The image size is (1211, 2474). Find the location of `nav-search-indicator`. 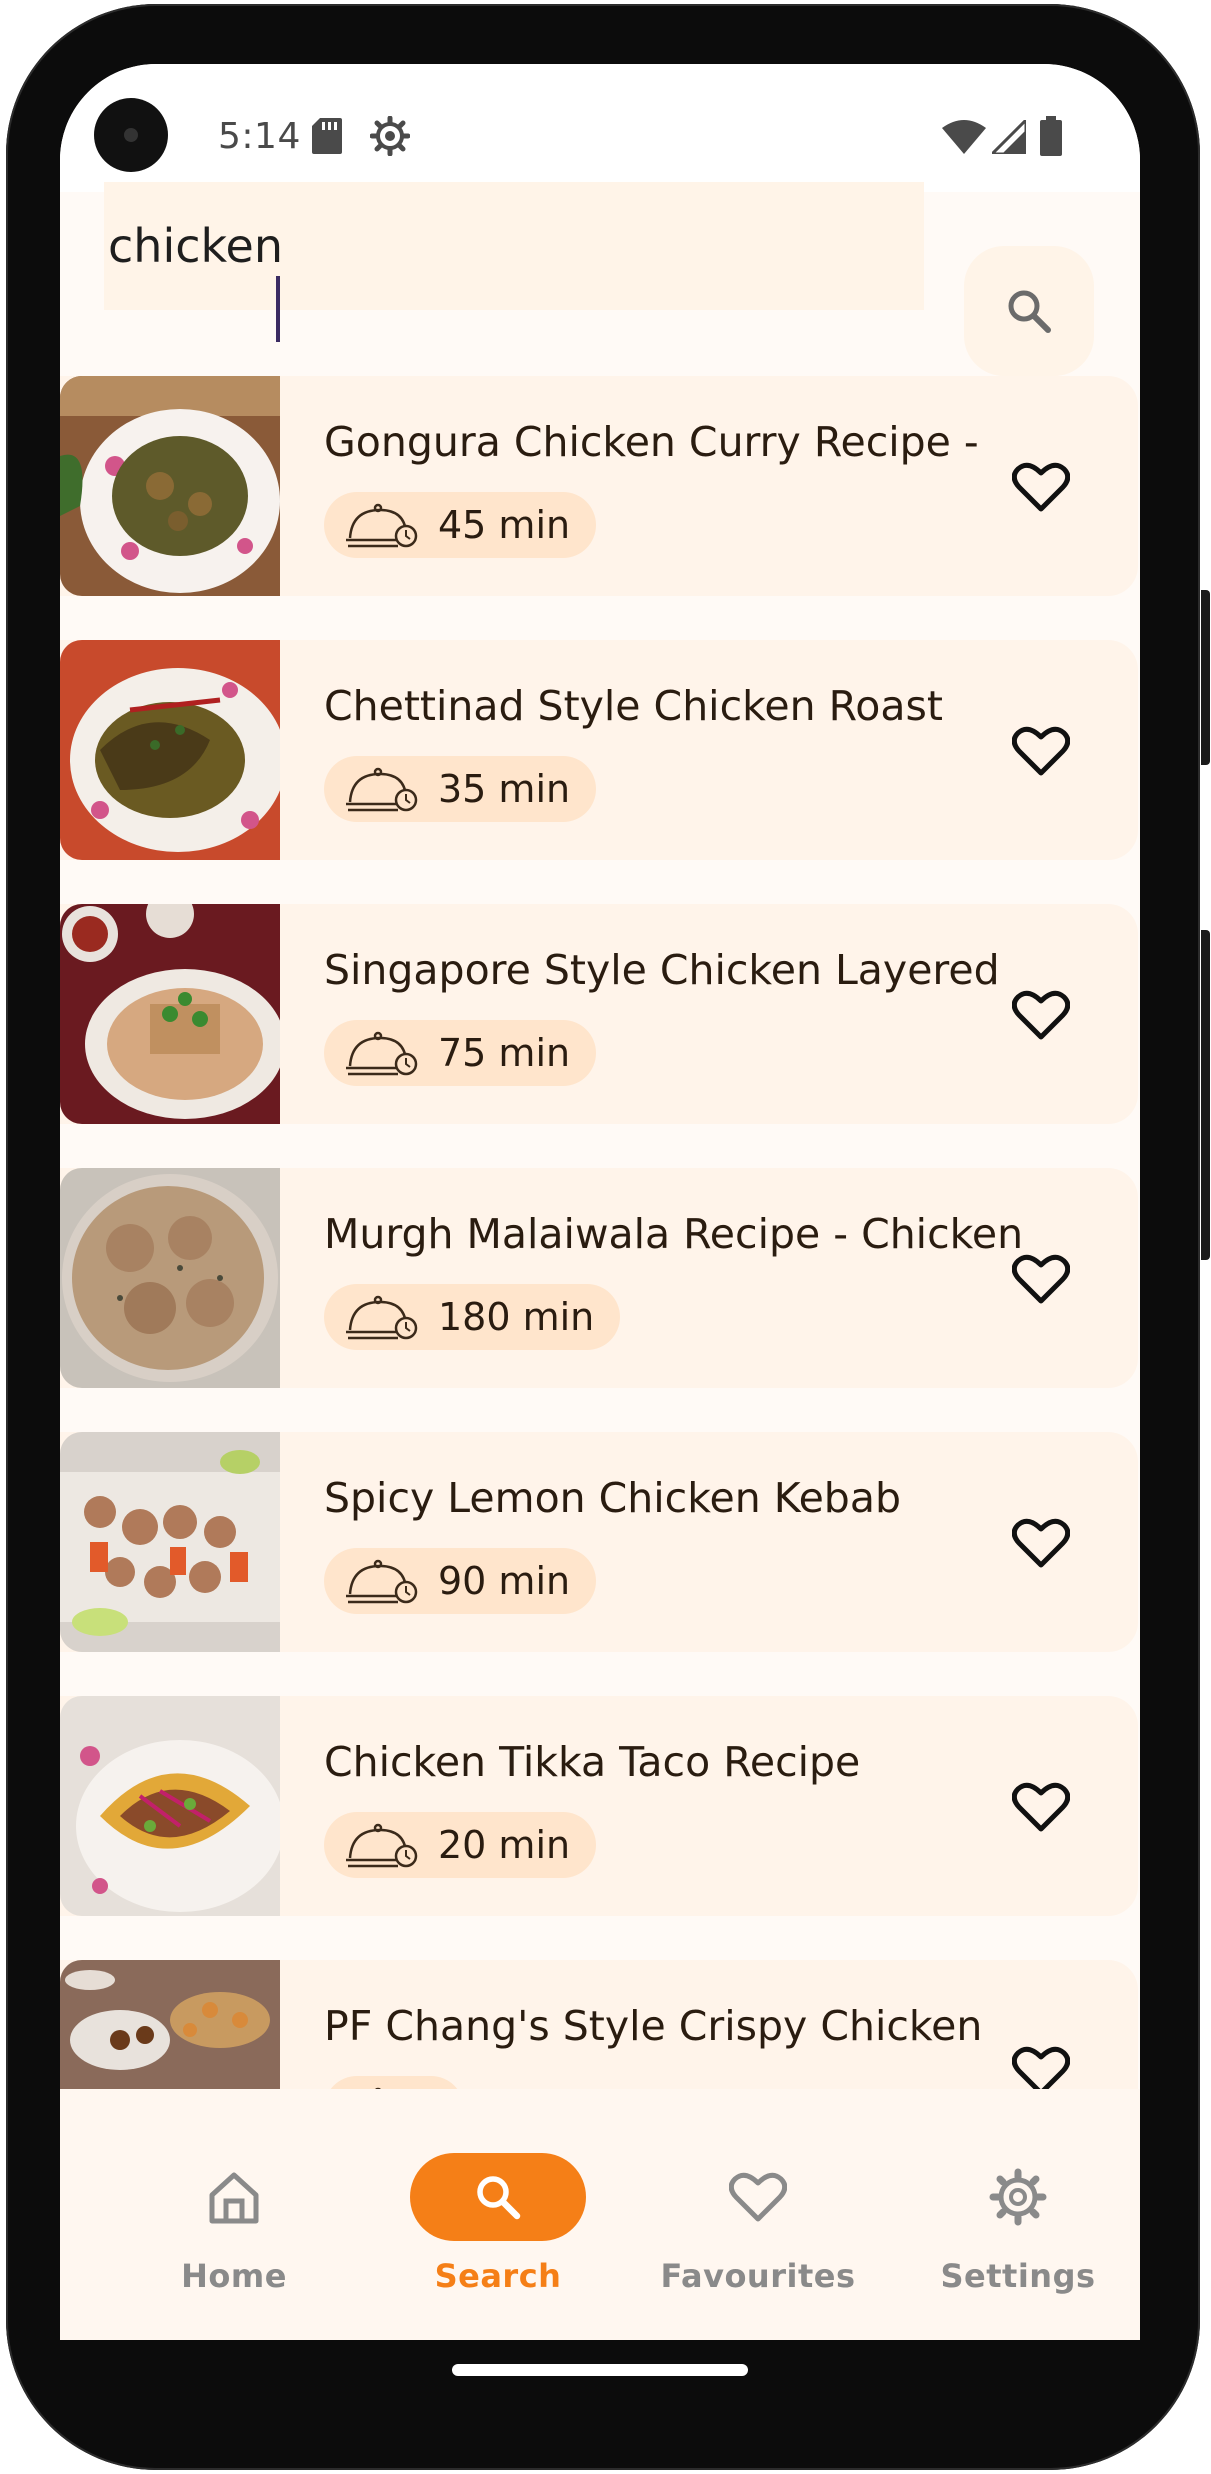

nav-search-indicator is located at coordinates (498, 2197).